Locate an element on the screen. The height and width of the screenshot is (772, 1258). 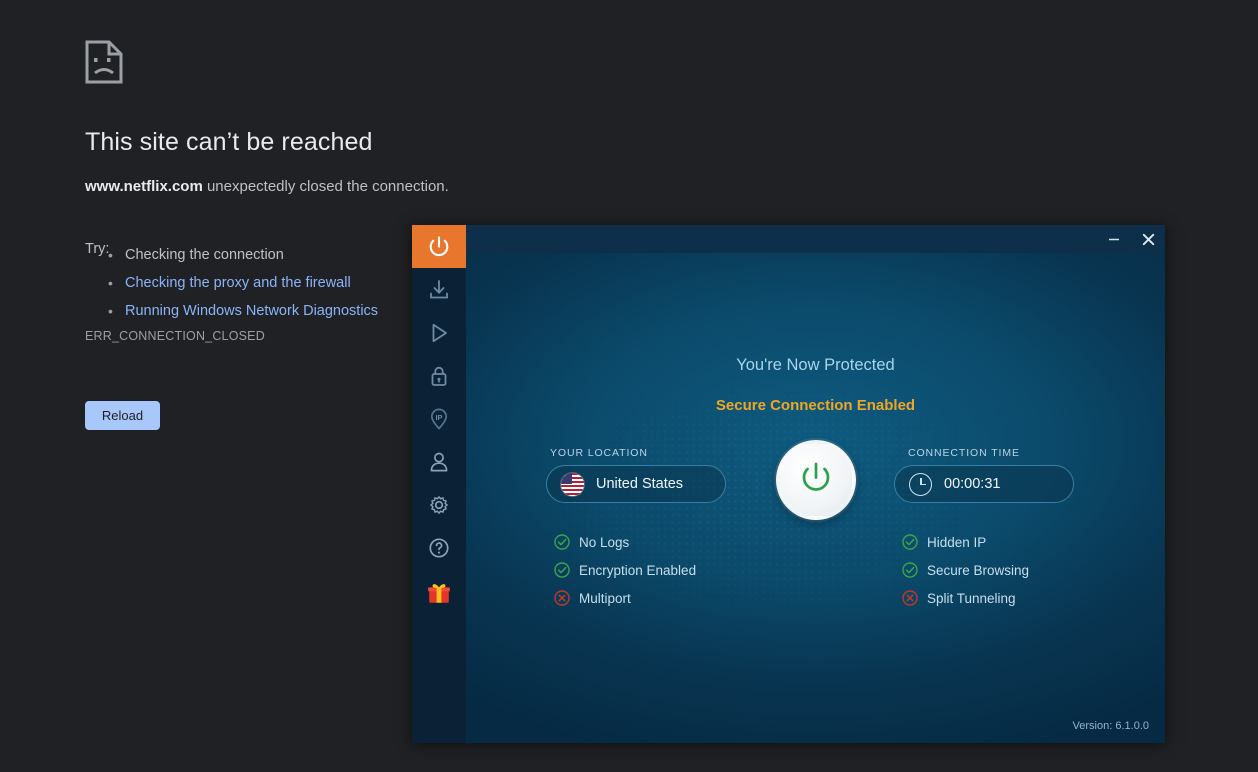
feature-label: Secure Browsing is located at coordinates (978, 570).